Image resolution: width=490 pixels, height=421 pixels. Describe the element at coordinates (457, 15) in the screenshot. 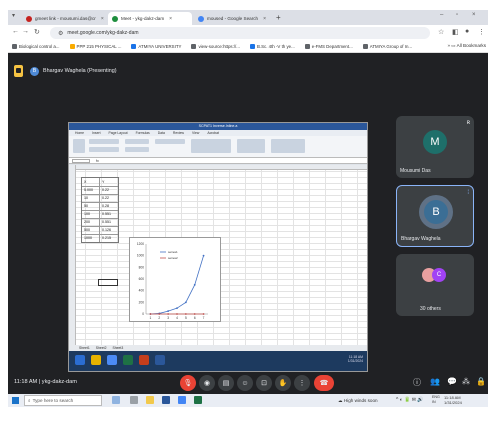

I see `maximize-icon: ▫` at that location.